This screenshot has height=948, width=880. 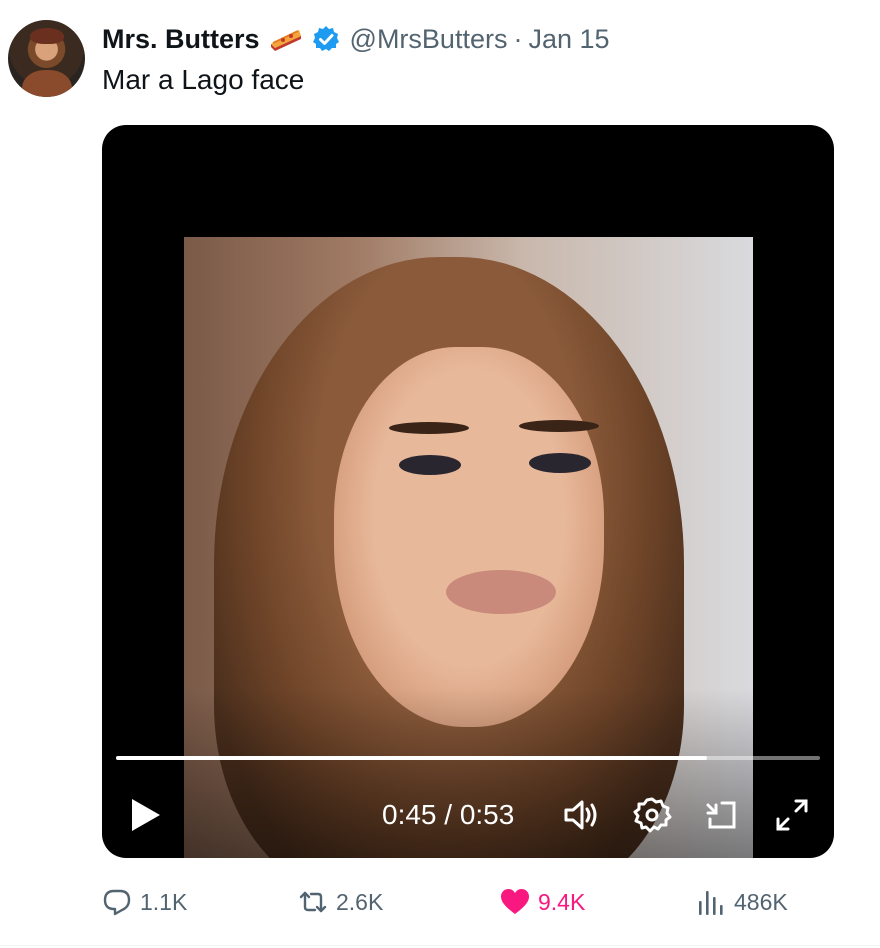 I want to click on retweet-count: 2.6K, so click(x=360, y=901).